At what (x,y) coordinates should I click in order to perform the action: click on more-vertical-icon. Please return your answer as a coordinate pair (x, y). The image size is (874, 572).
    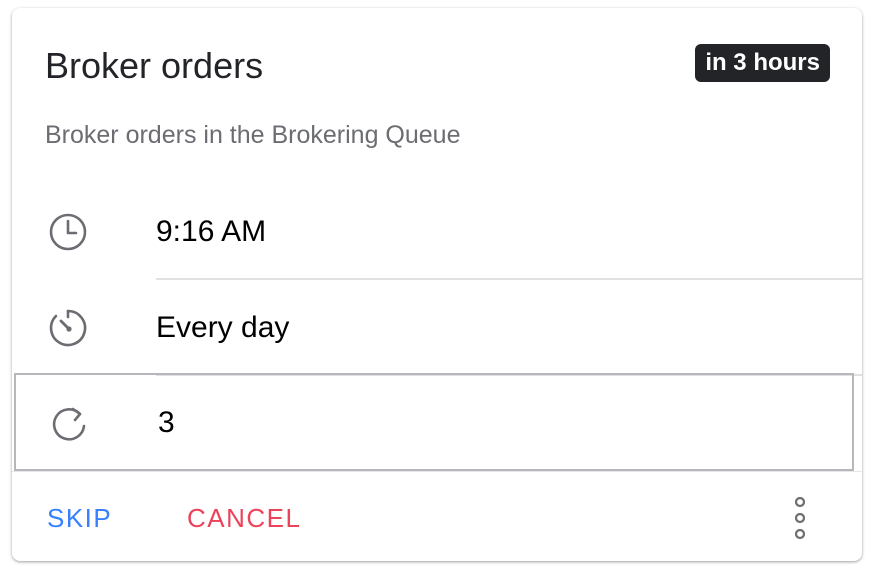
    Looking at the image, I should click on (800, 518).